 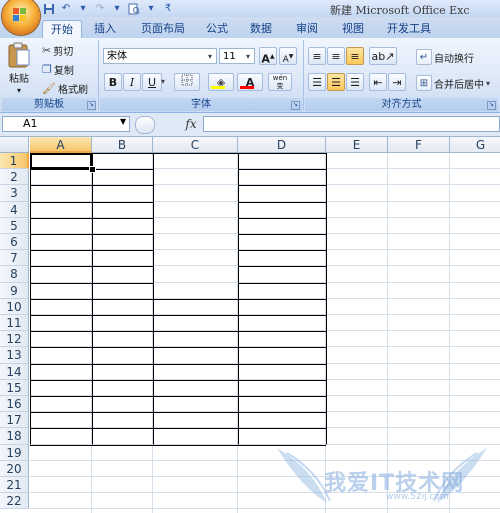 I want to click on borders-icon, so click(x=187, y=80).